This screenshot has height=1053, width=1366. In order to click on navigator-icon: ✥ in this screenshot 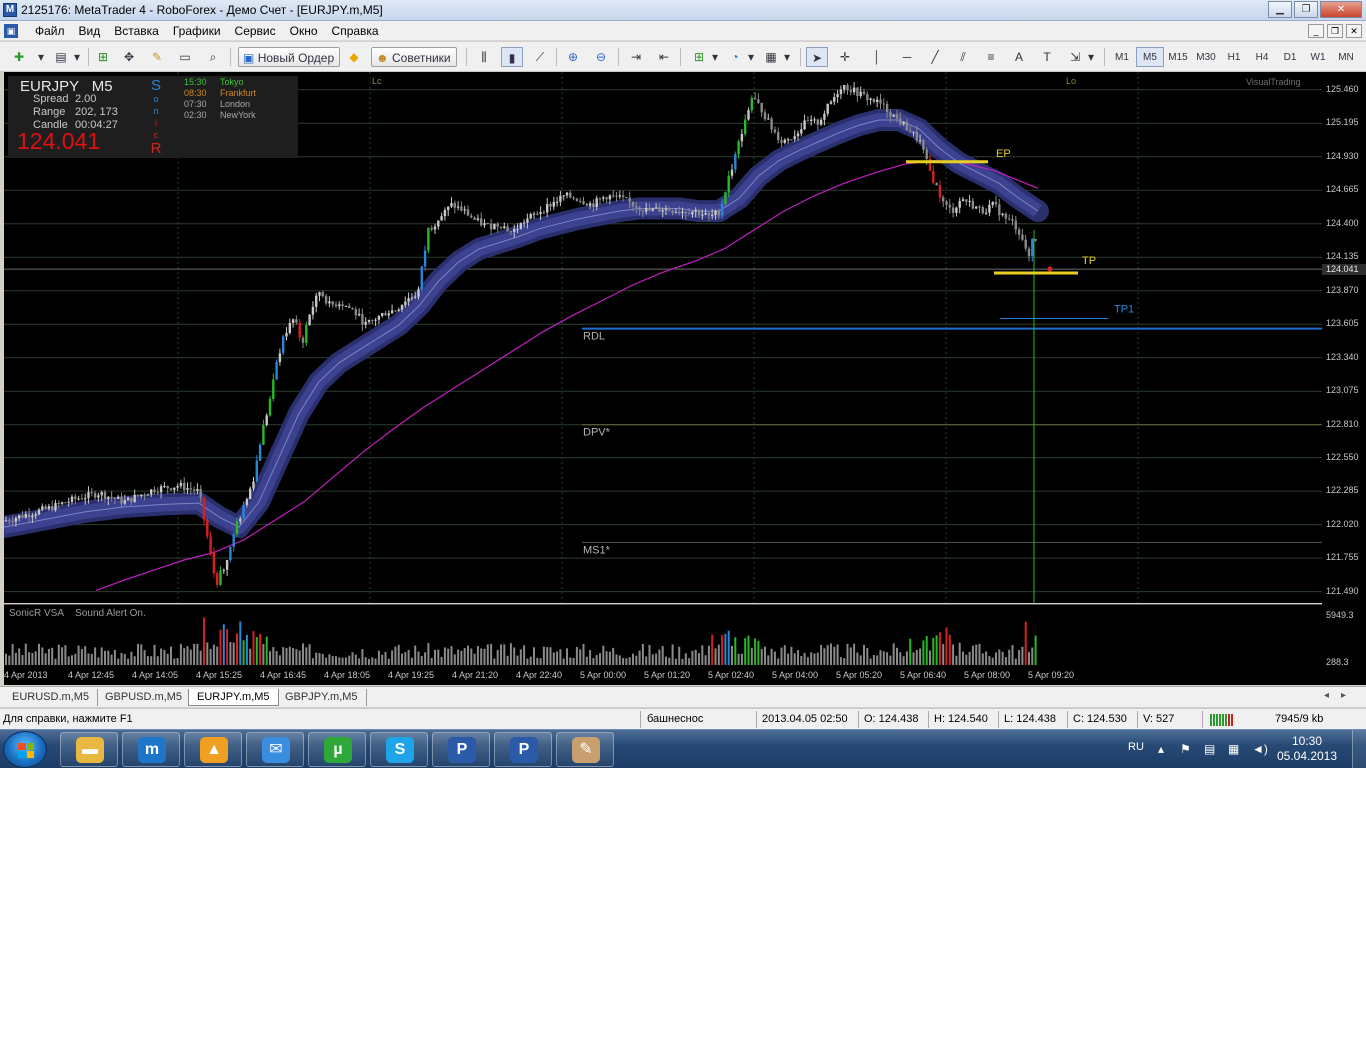, I will do `click(129, 57)`.